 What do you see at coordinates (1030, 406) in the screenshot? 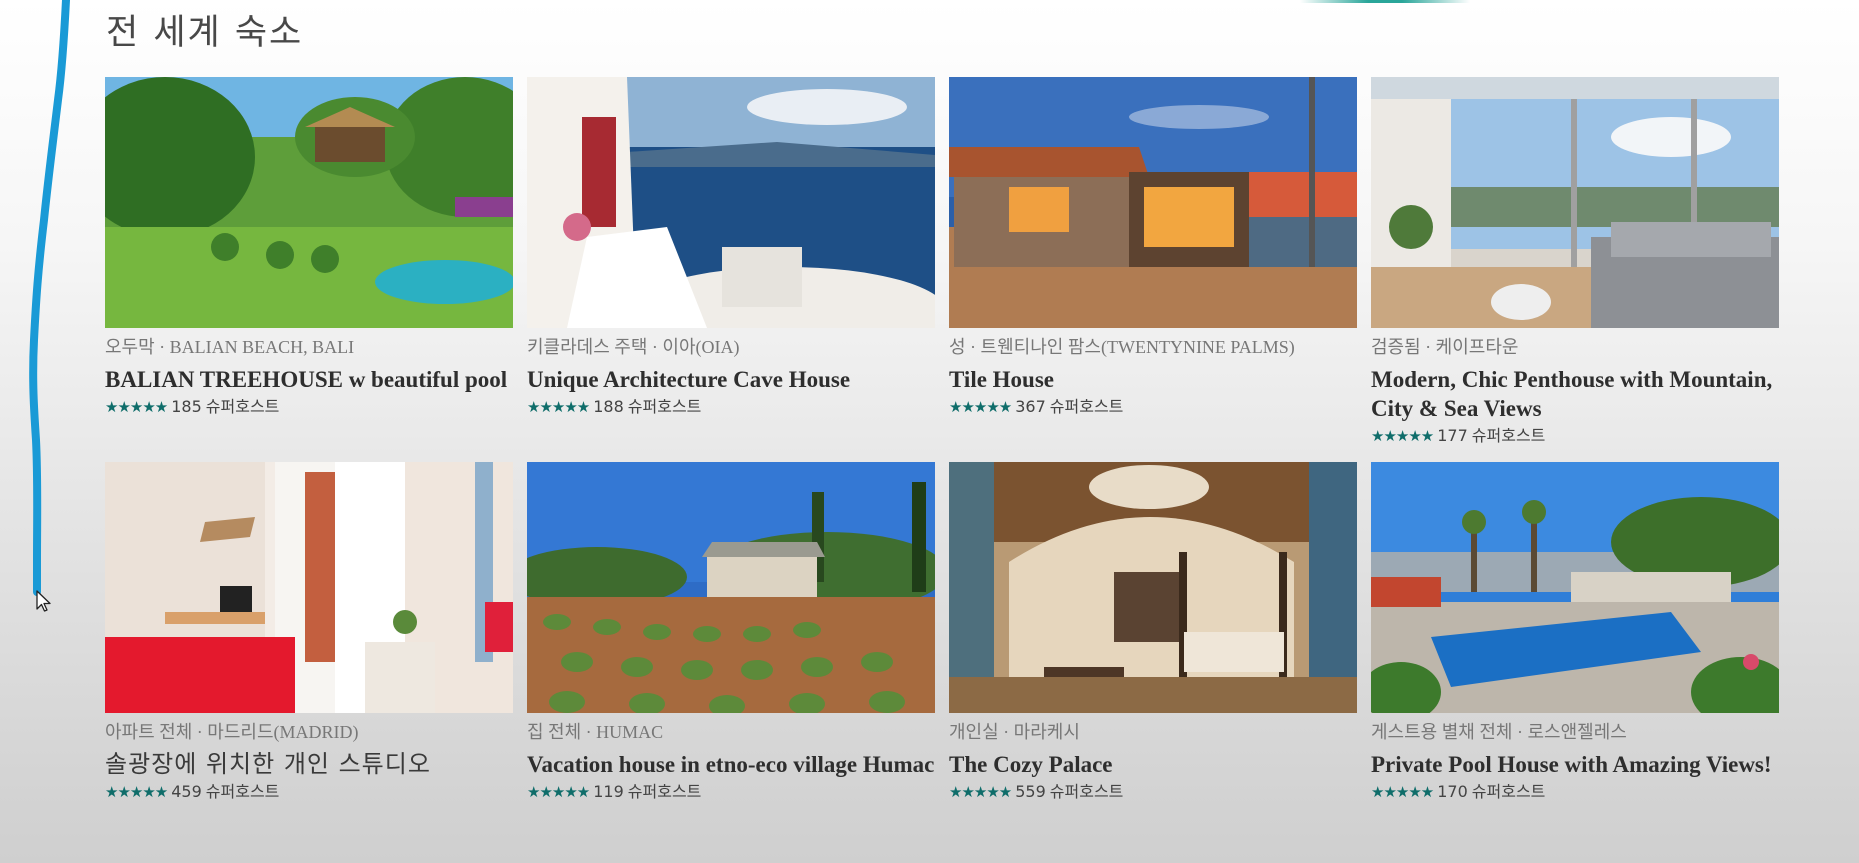
I see `review-count: 367` at bounding box center [1030, 406].